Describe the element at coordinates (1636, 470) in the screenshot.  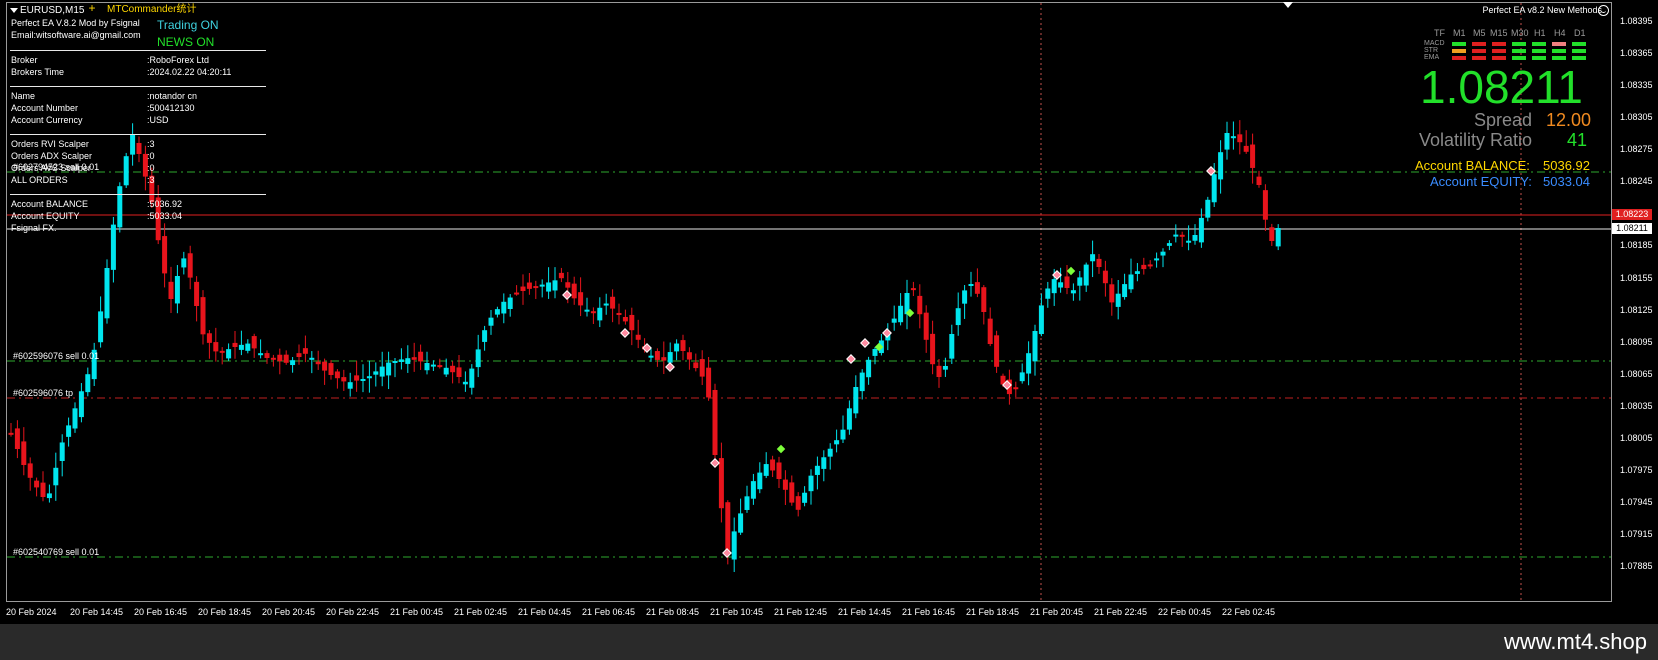
I see `price-tick: 1.07975` at that location.